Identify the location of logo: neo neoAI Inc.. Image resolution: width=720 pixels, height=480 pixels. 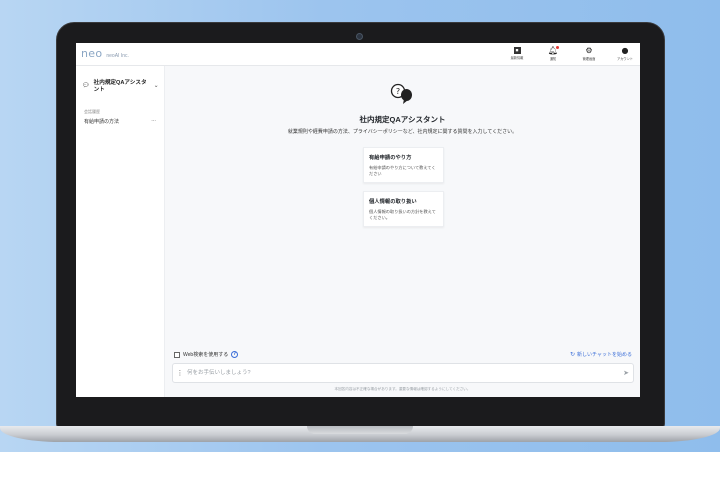
(105, 53).